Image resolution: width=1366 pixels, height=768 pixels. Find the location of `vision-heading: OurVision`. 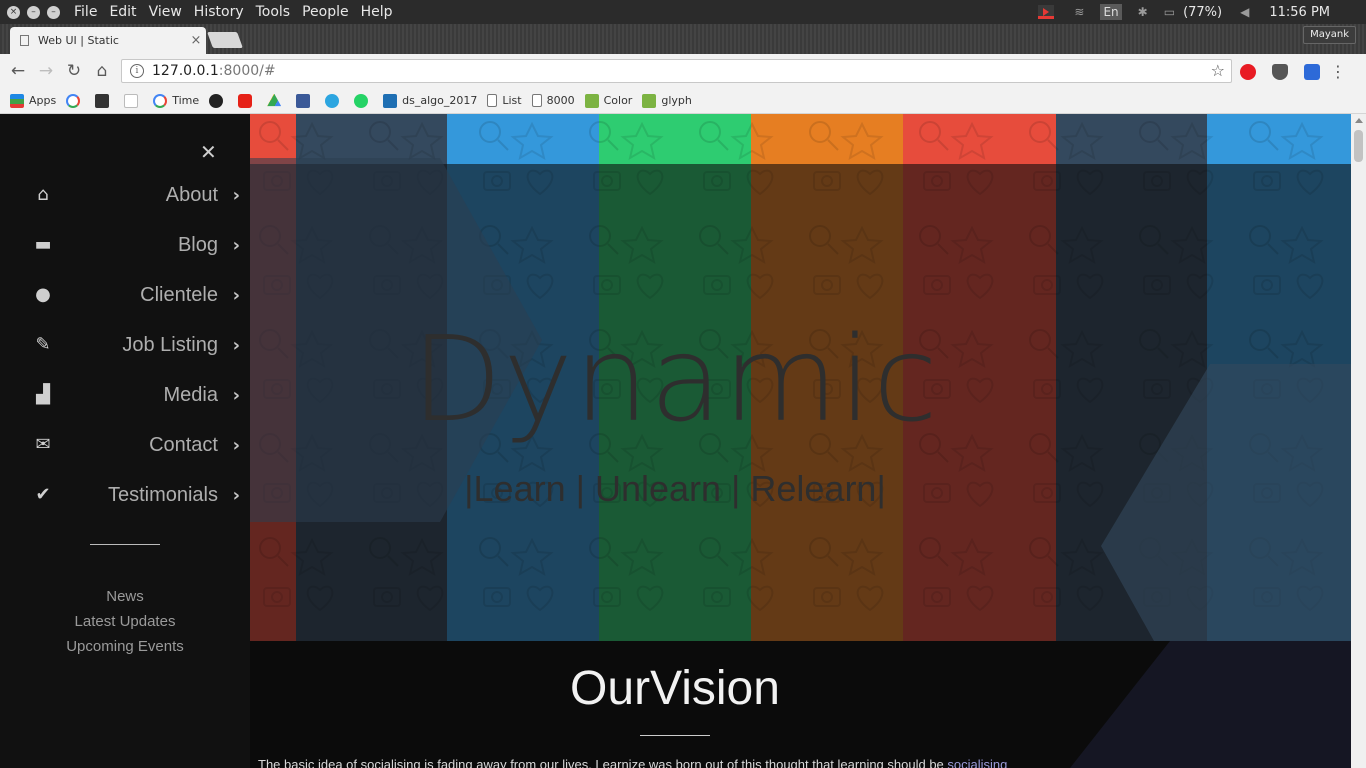

vision-heading: OurVision is located at coordinates (675, 688).